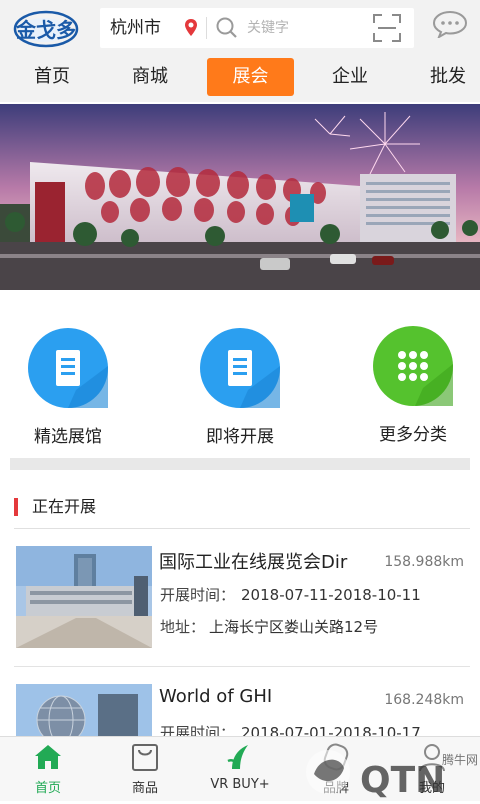 The height and width of the screenshot is (804, 480). I want to click on top-tab-bar: 首页 商城 展会 企业 批发, so click(240, 80).